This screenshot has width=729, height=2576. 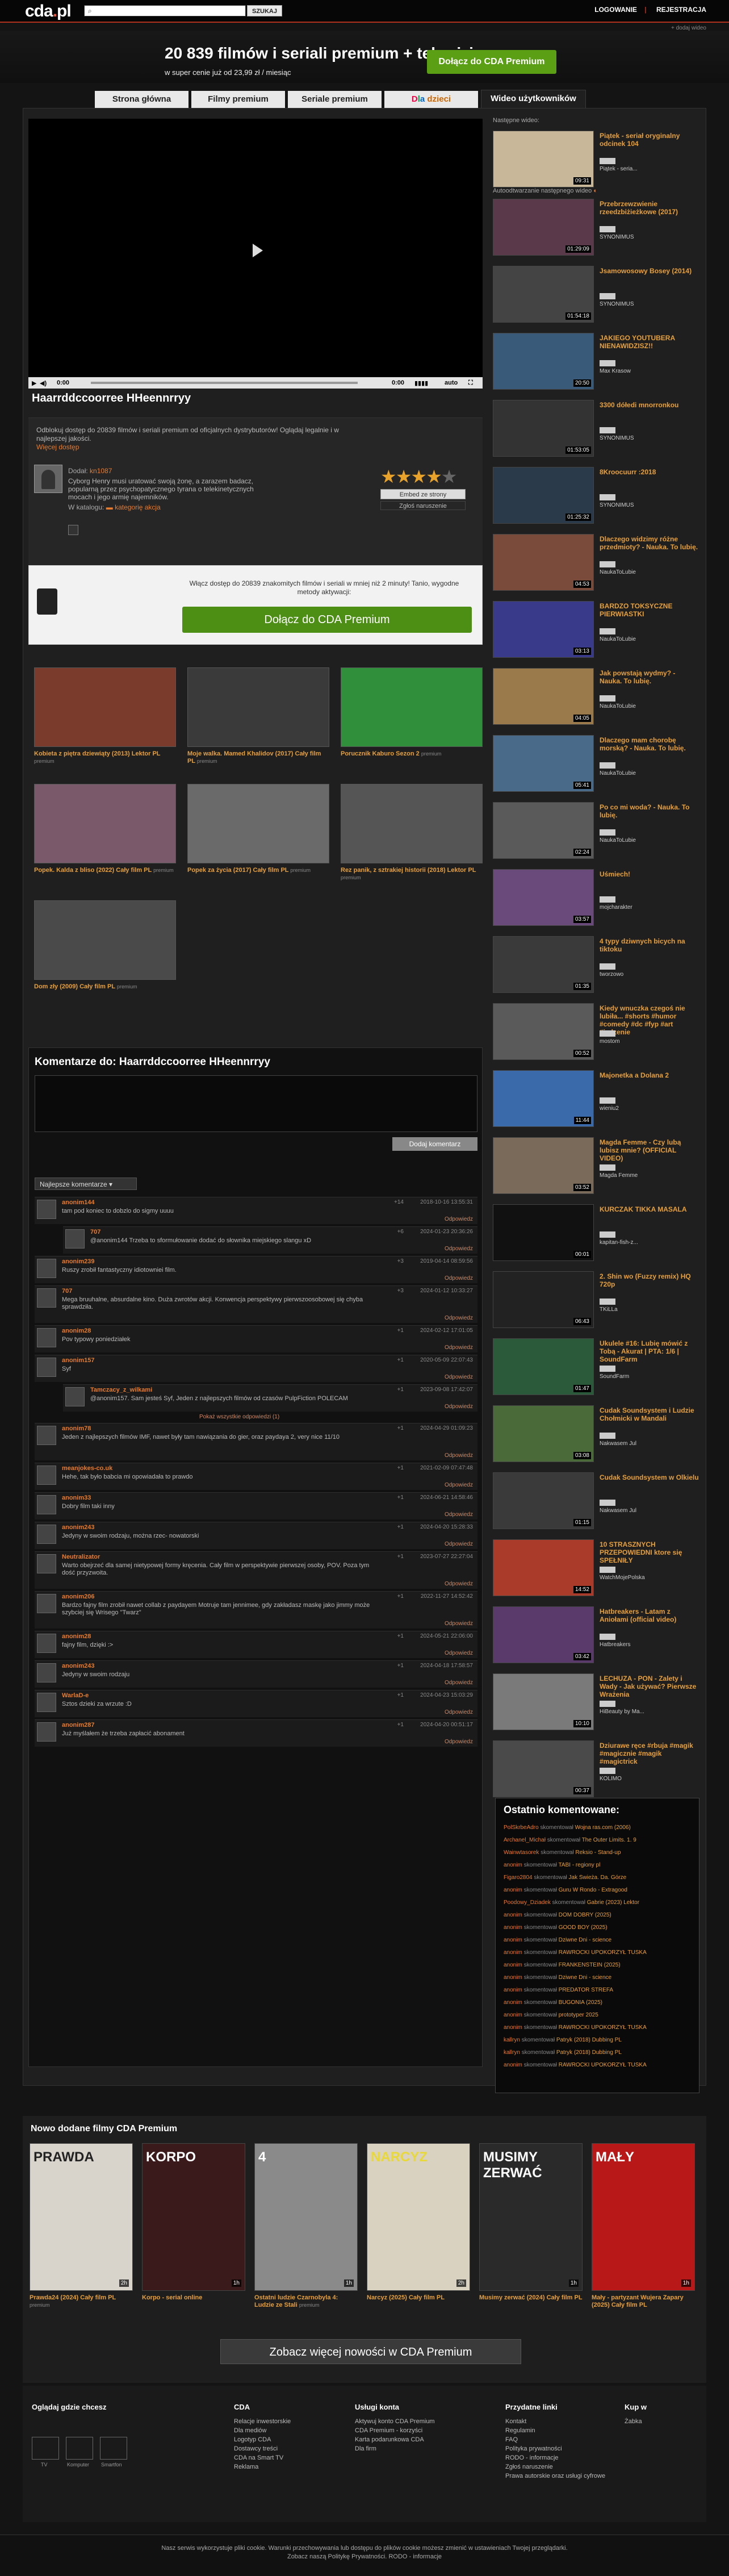 What do you see at coordinates (423, 505) in the screenshot?
I see `report-button: Zgłoś naruszenie` at bounding box center [423, 505].